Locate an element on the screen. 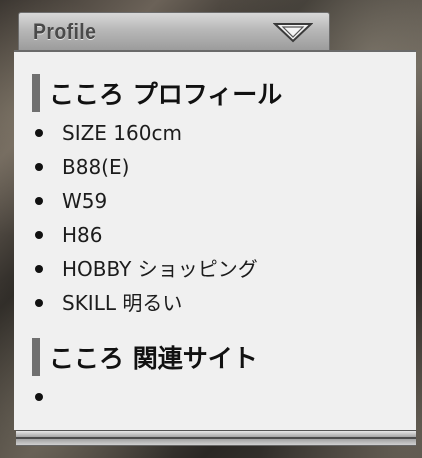  widget-tab-header: Profile is located at coordinates (174, 31).